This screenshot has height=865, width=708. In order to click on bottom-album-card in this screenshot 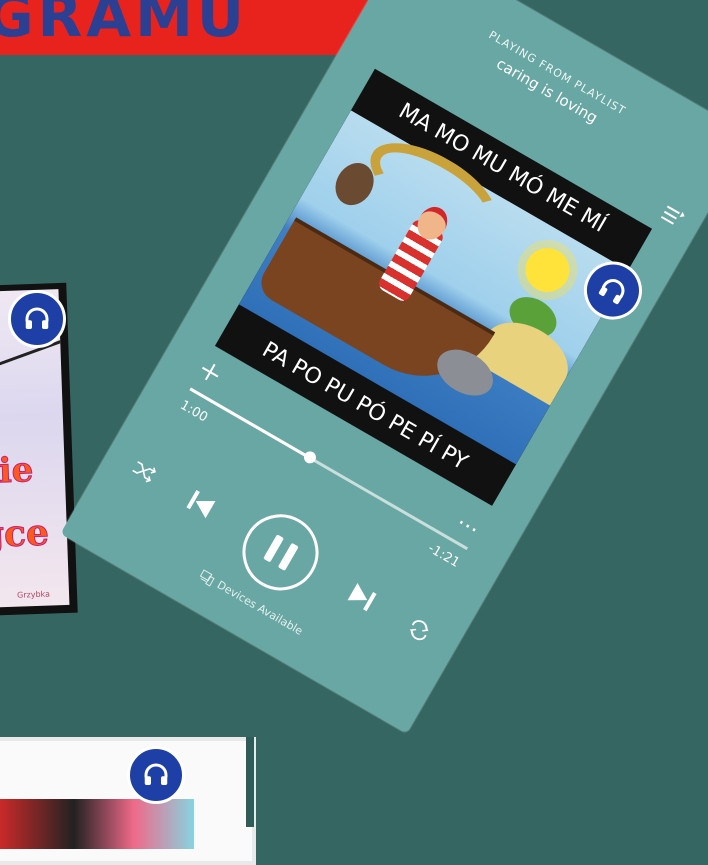, I will do `click(128, 801)`.